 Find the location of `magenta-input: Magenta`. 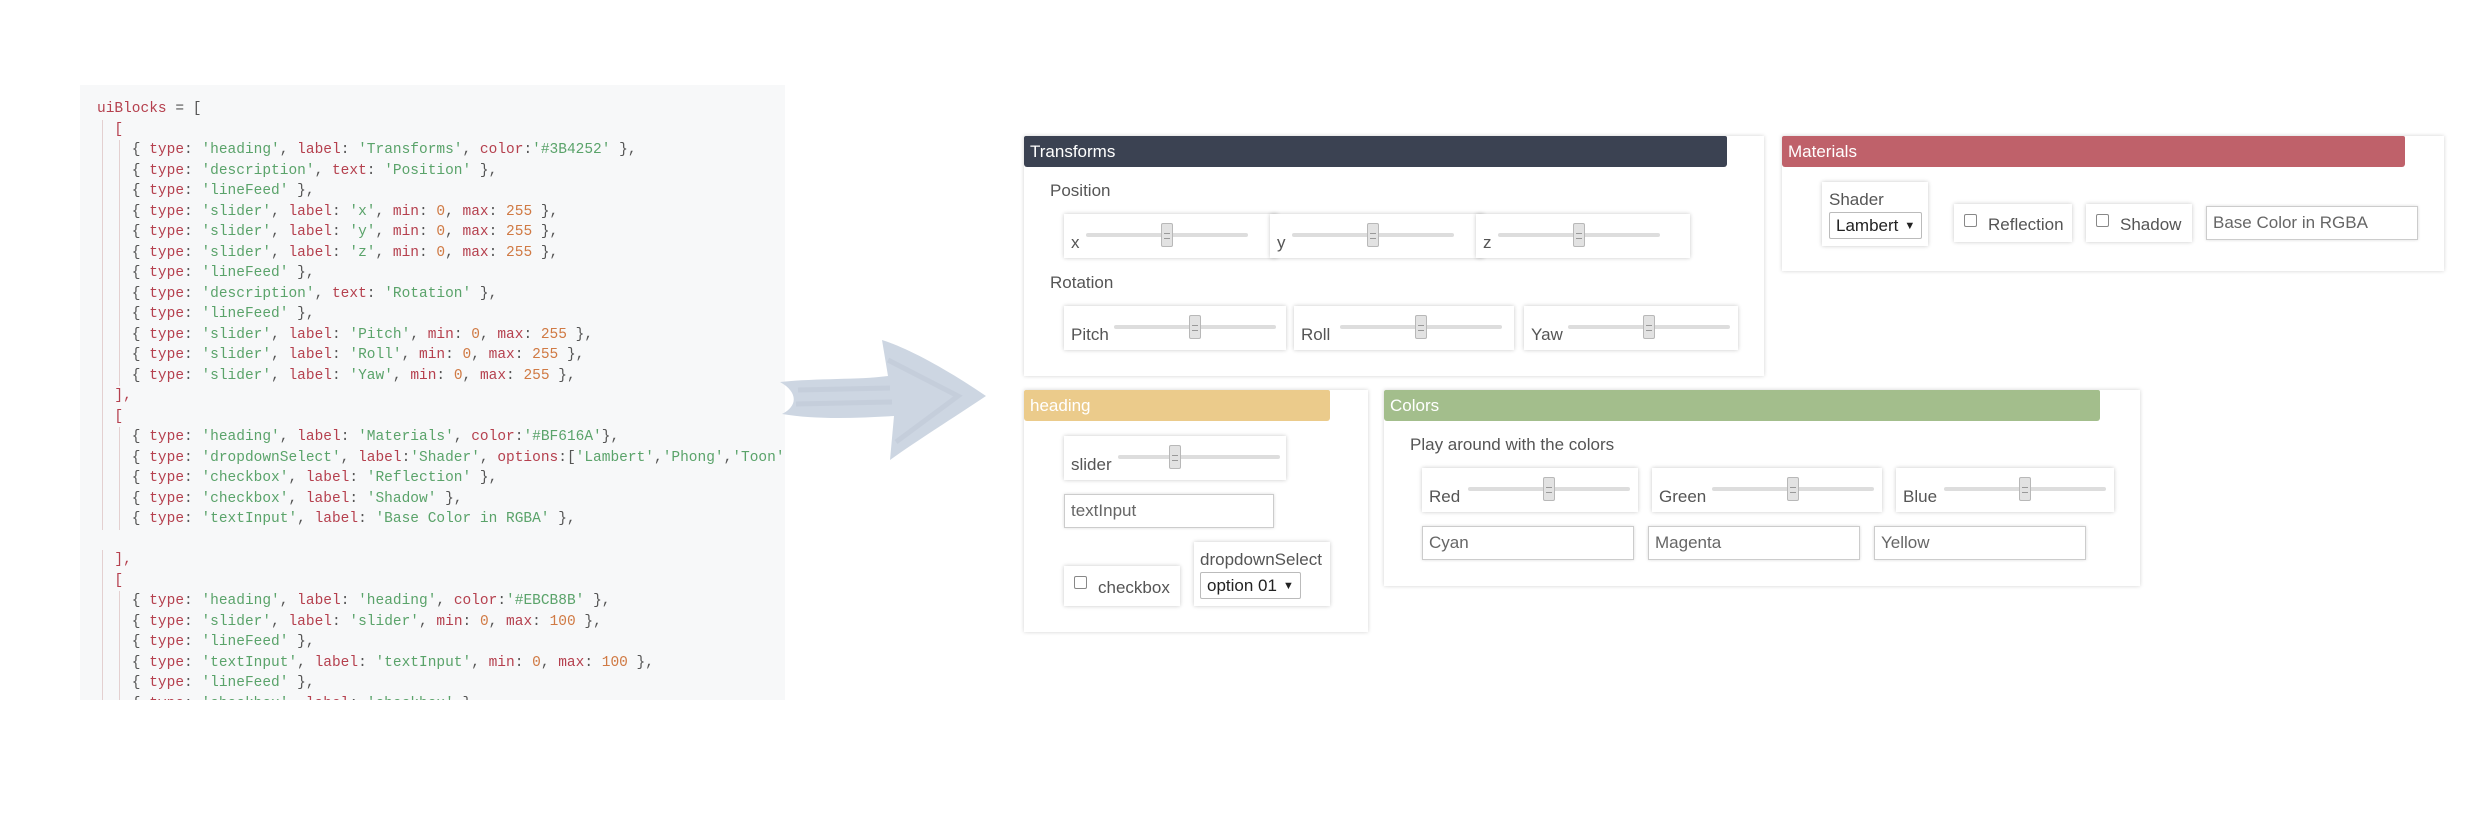

magenta-input: Magenta is located at coordinates (1754, 543).